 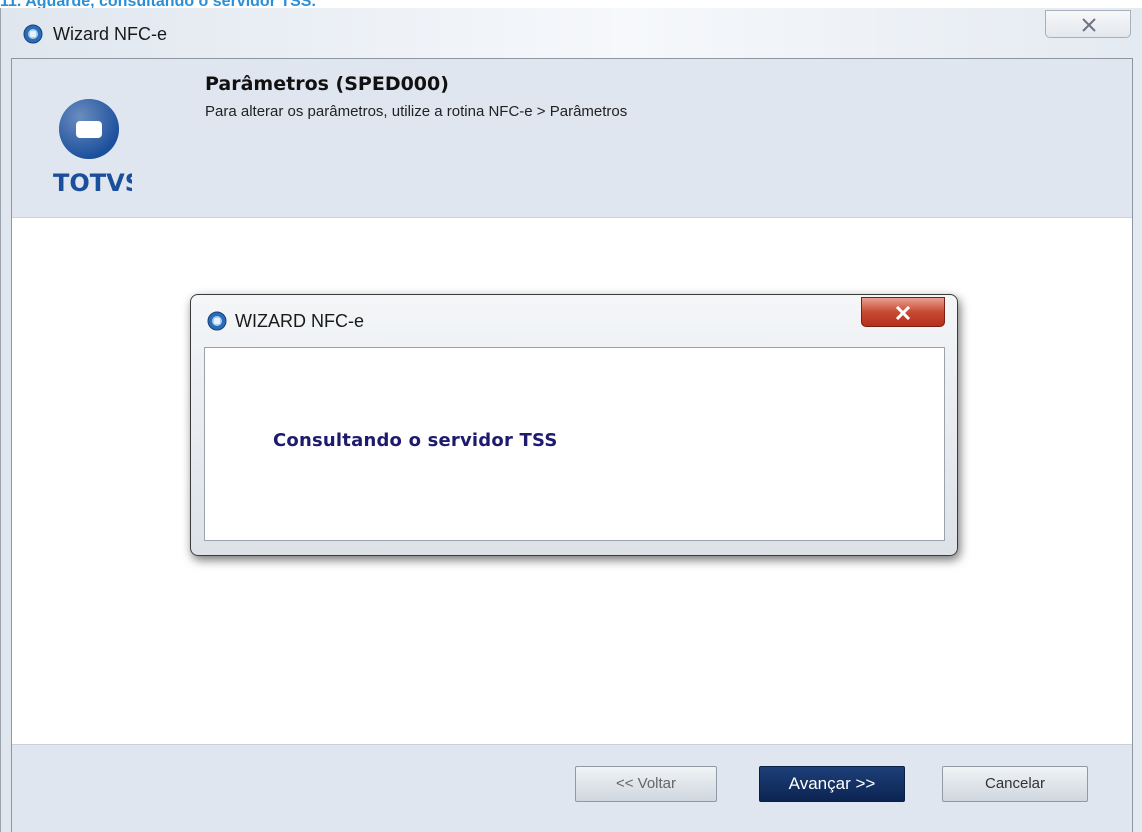 I want to click on totvs-logo: TOTVS, so click(x=97, y=147).